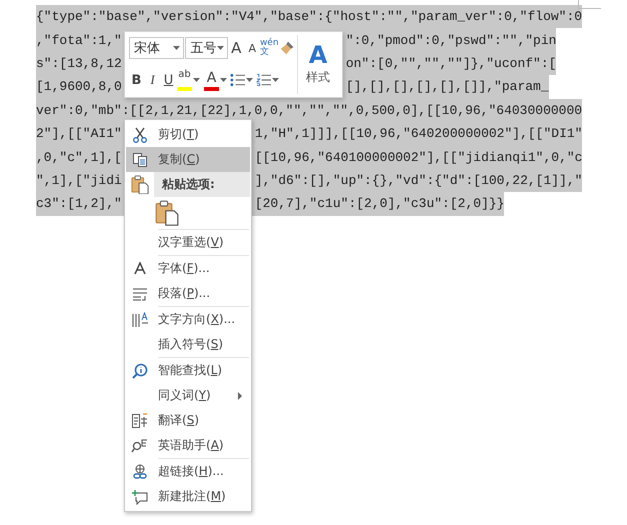 Image resolution: width=627 pixels, height=525 pixels. Describe the element at coordinates (140, 134) in the screenshot. I see `scissors-icon` at that location.